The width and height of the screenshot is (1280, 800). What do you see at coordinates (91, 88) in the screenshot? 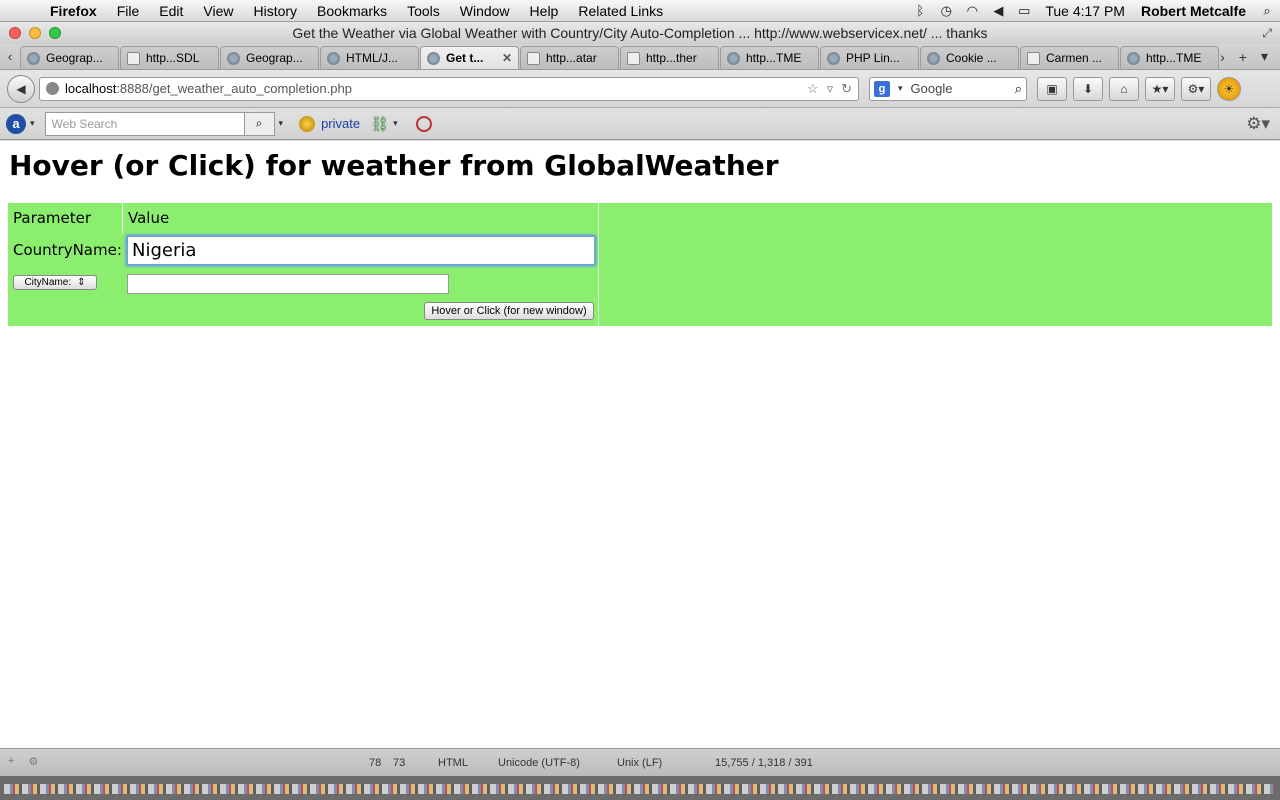
I see `url-host: localhost` at bounding box center [91, 88].